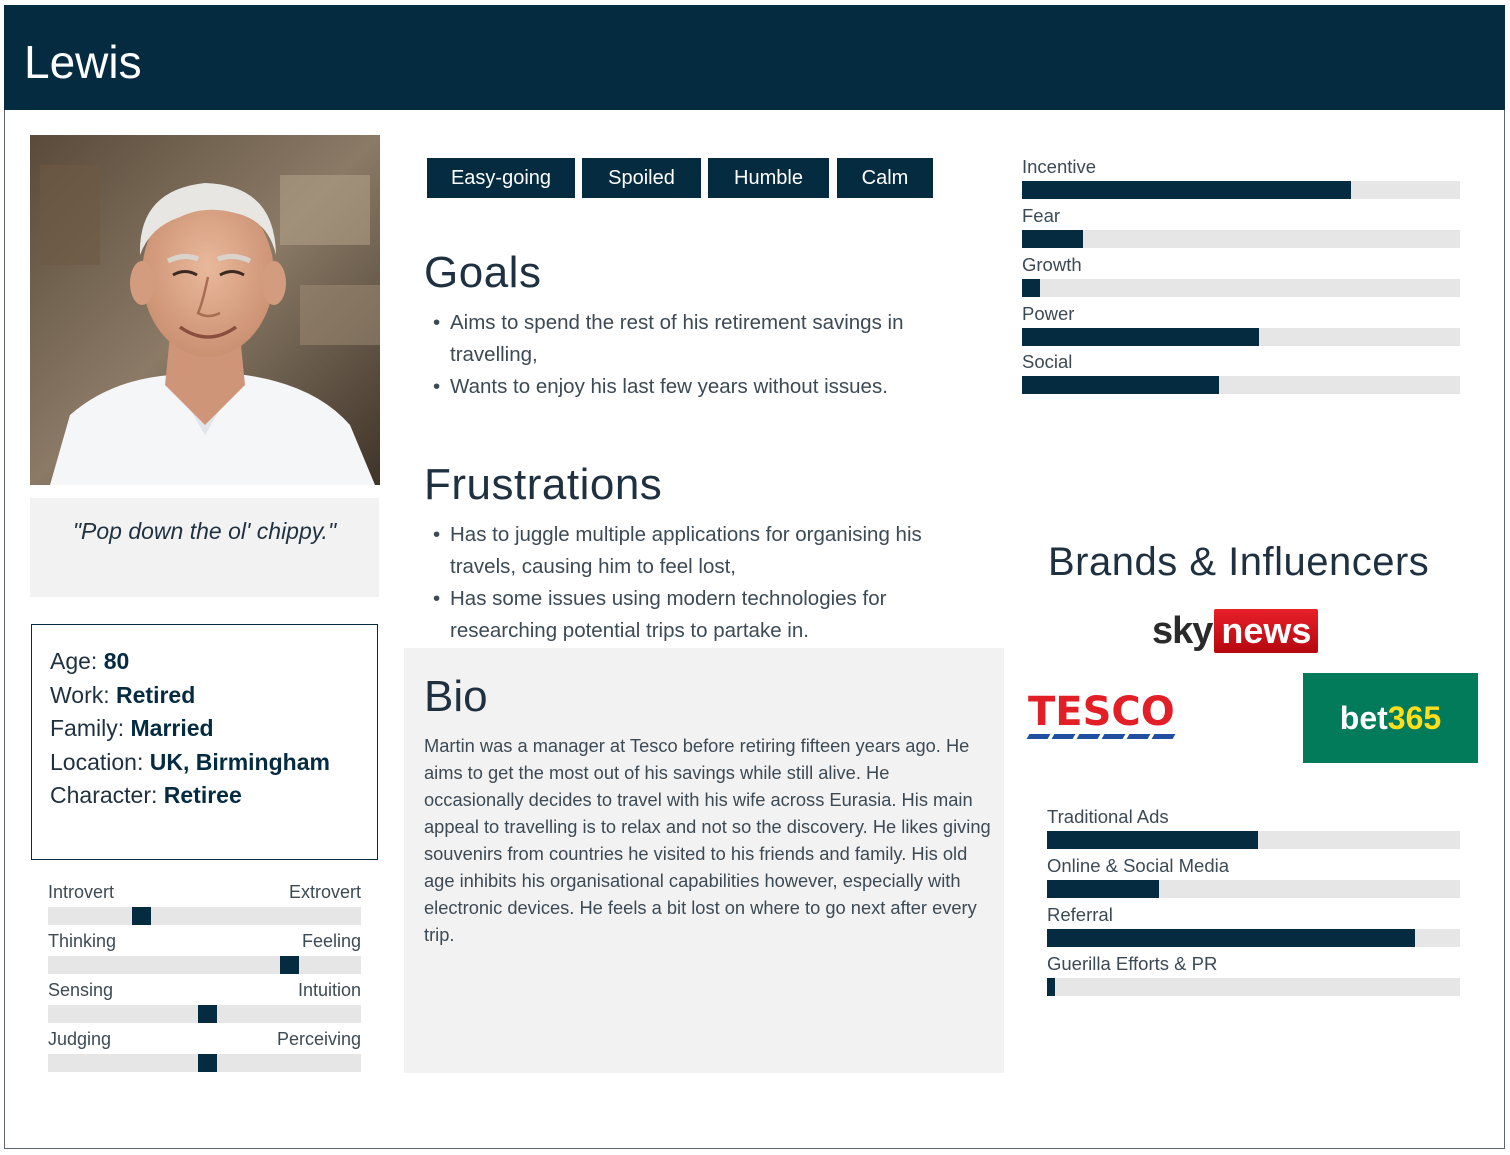 The width and height of the screenshot is (1510, 1155). What do you see at coordinates (1182, 630) in the screenshot?
I see `sky-logo-text: sky` at bounding box center [1182, 630].